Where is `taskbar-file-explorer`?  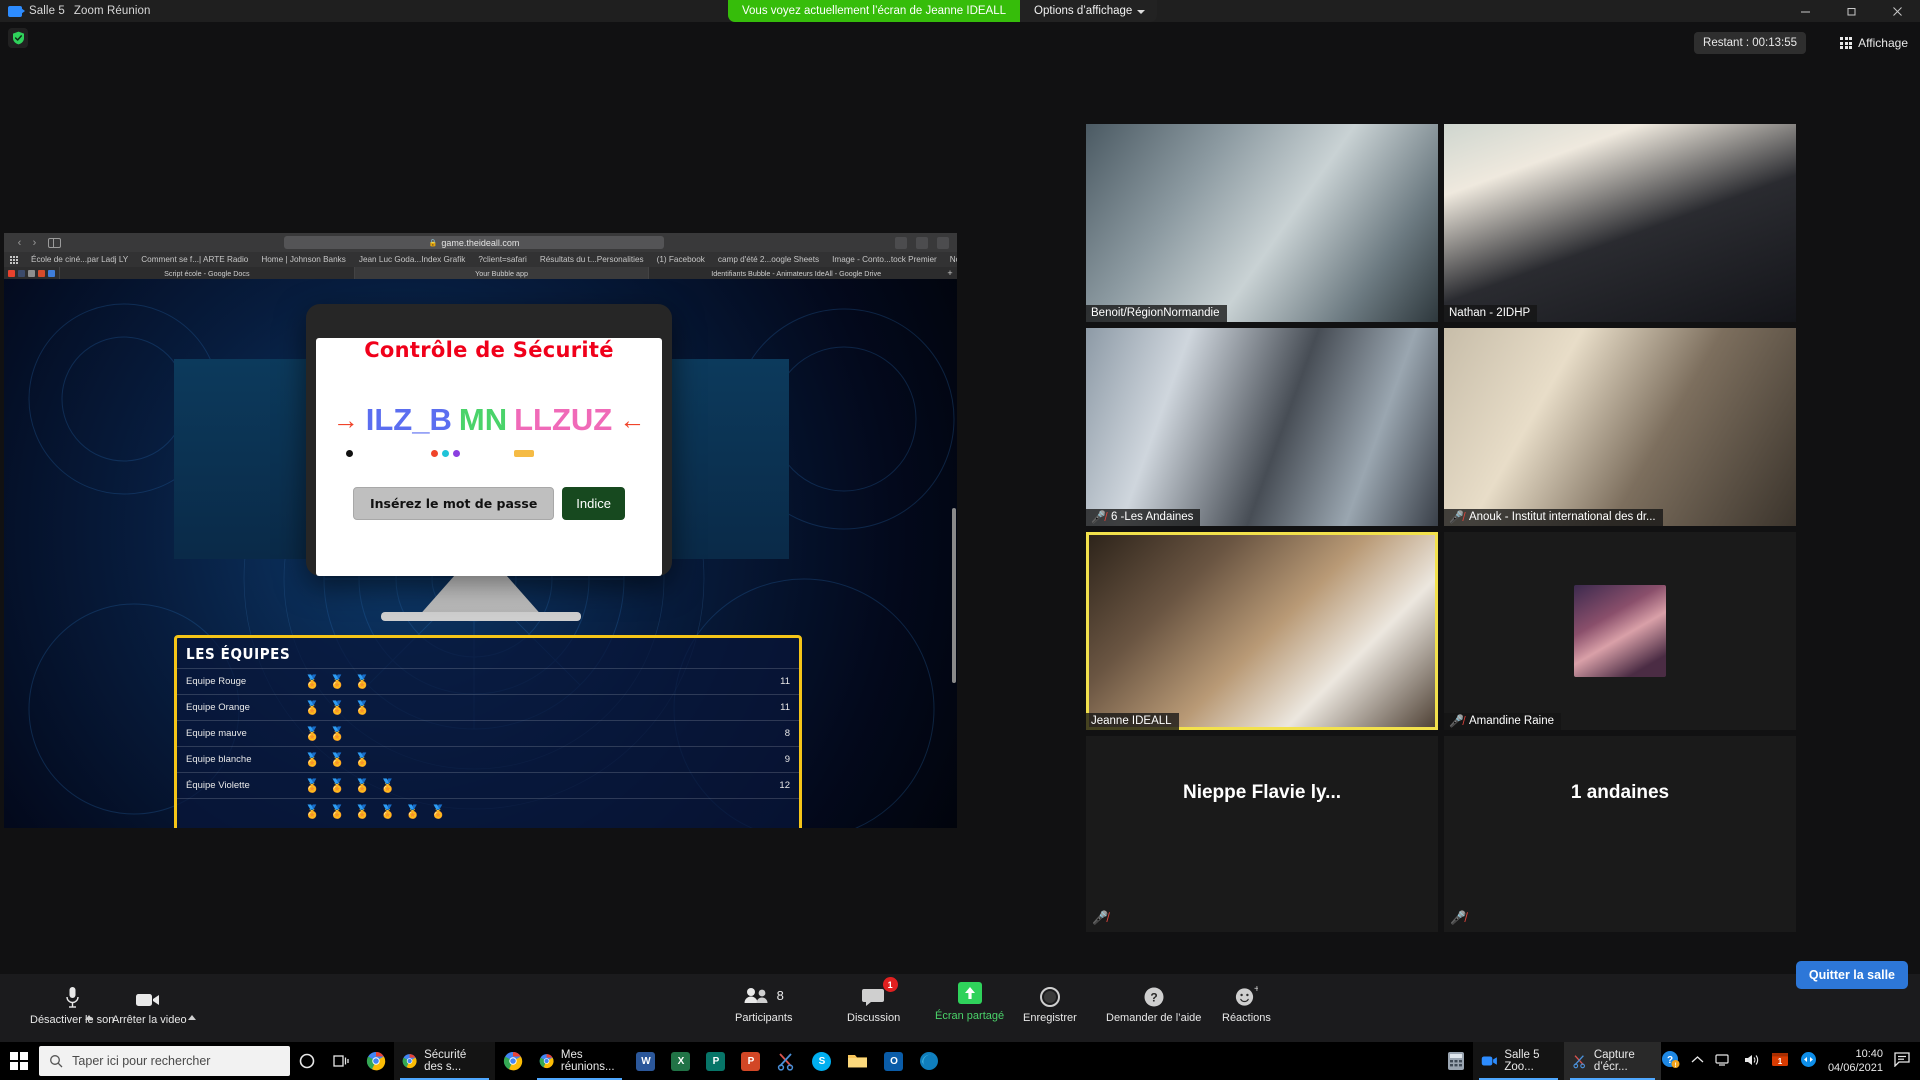
taskbar-file-explorer is located at coordinates (857, 1061).